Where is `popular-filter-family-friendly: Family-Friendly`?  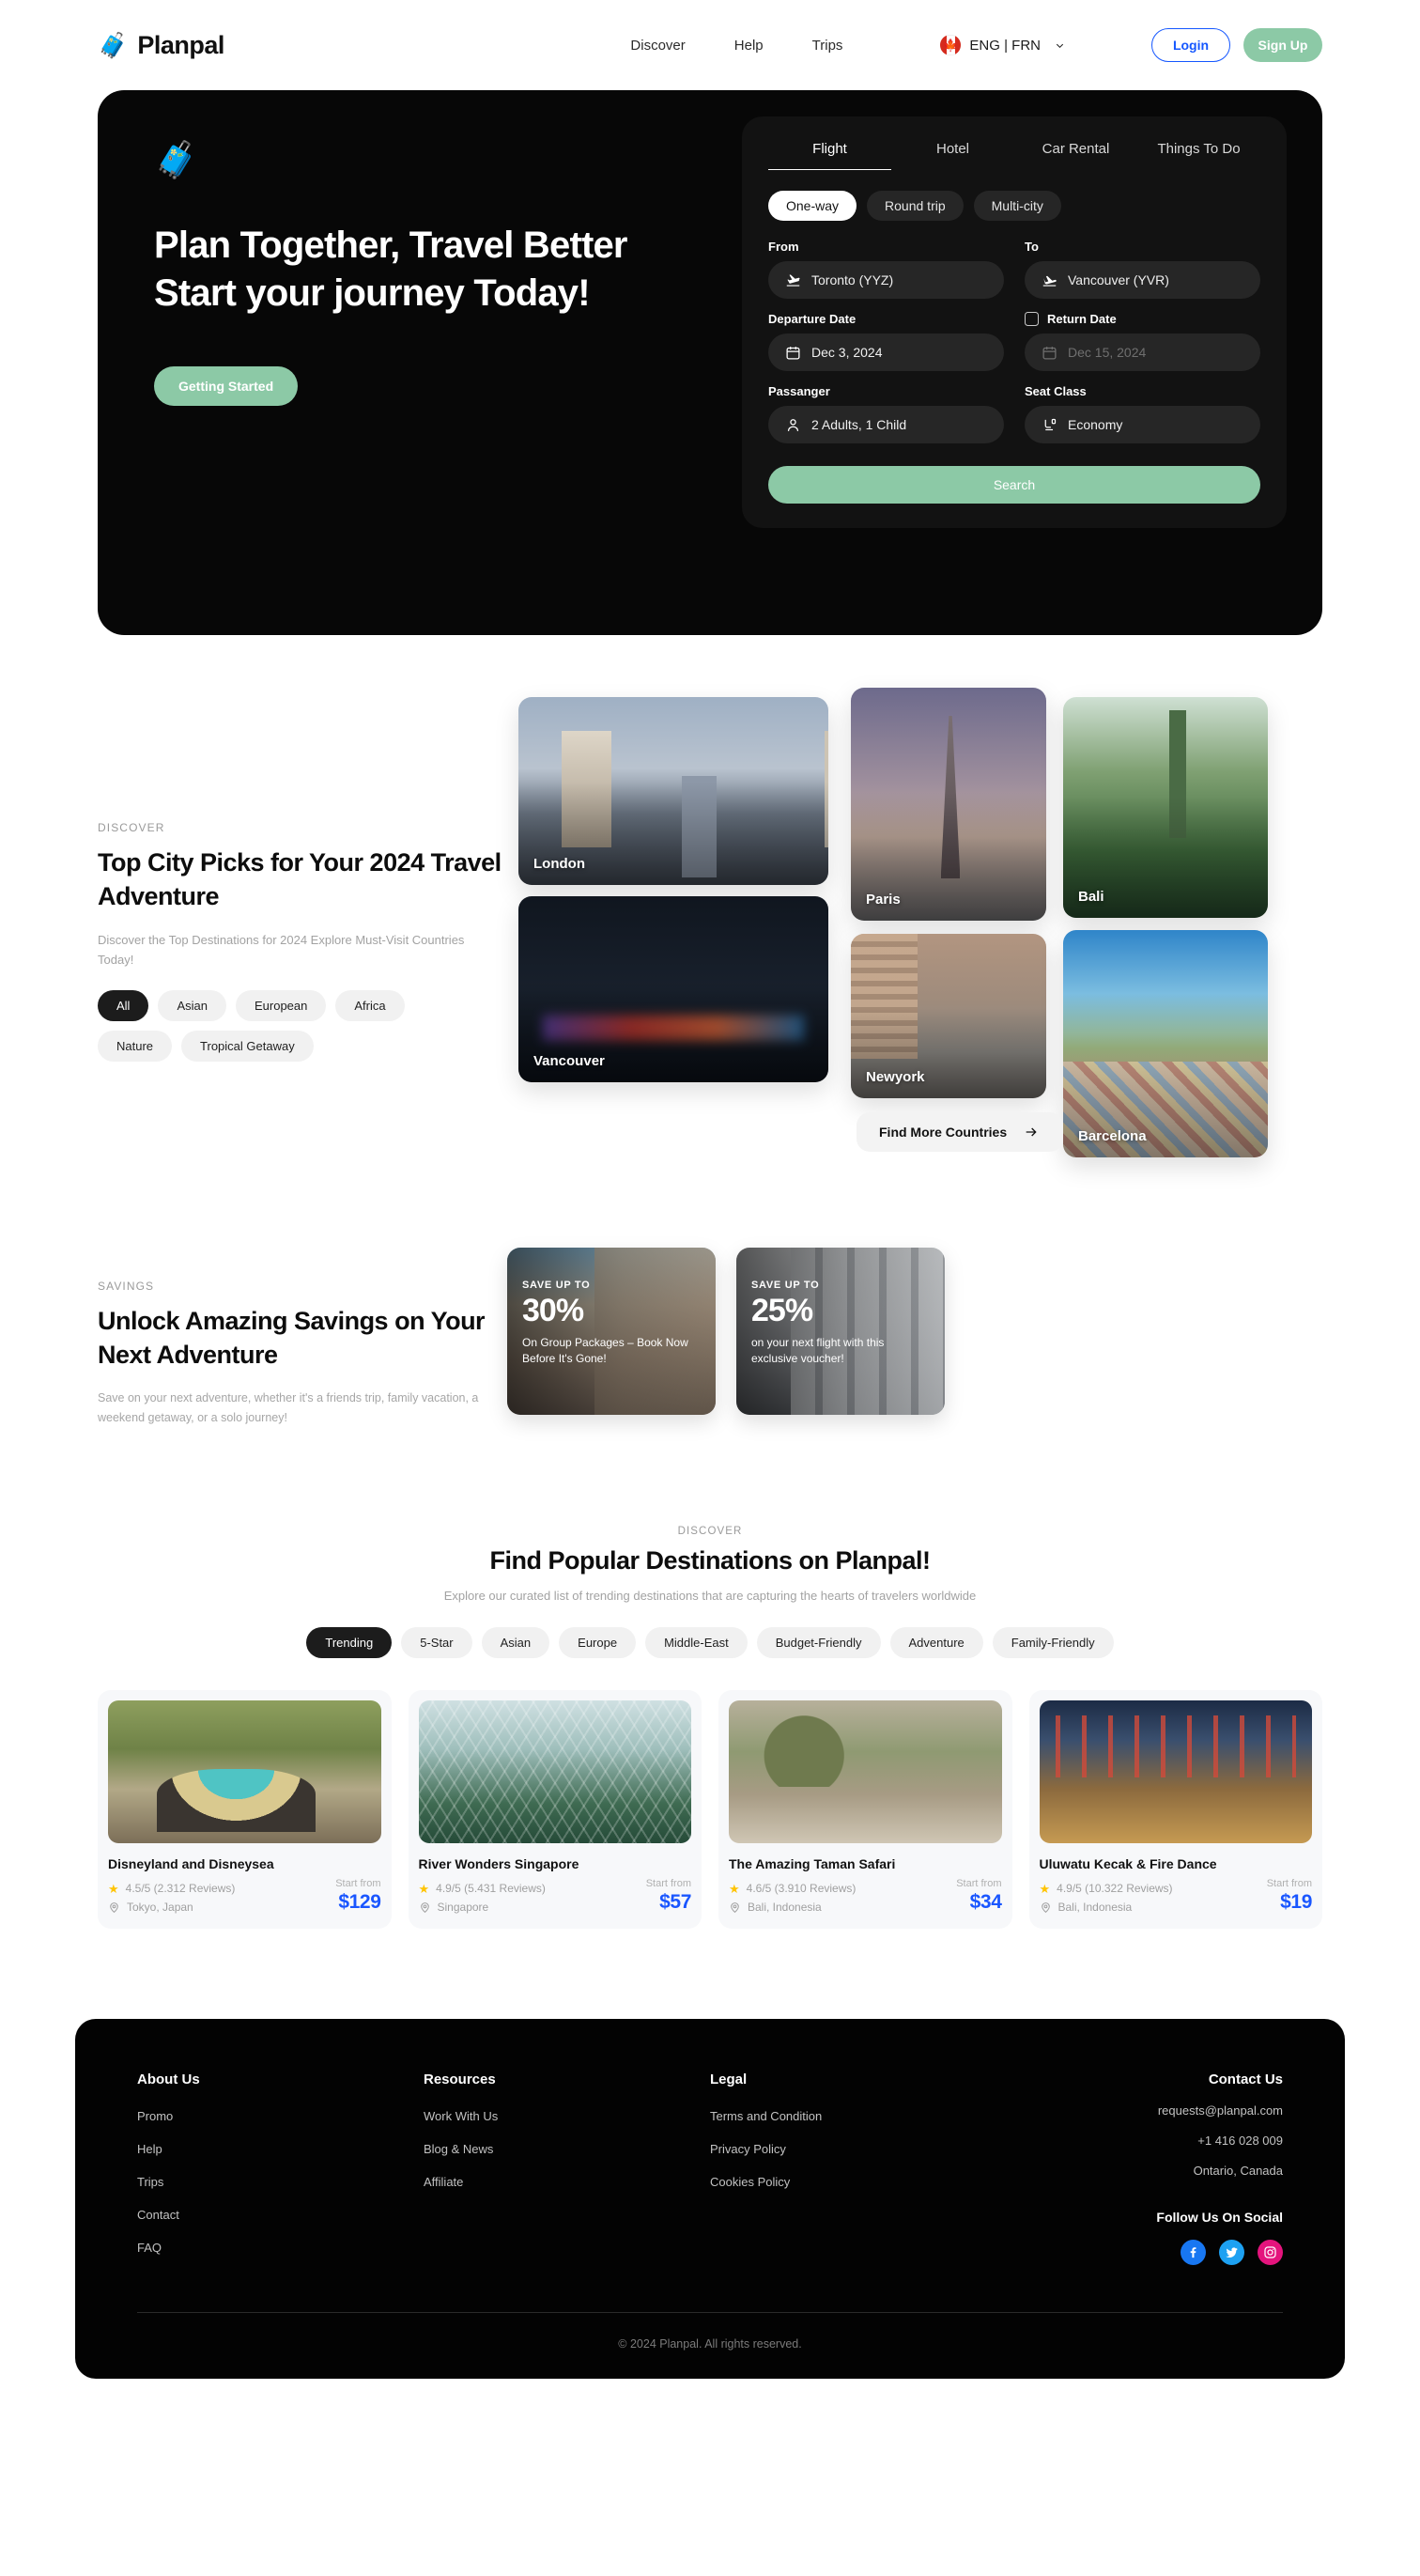 popular-filter-family-friendly: Family-Friendly is located at coordinates (1053, 1643).